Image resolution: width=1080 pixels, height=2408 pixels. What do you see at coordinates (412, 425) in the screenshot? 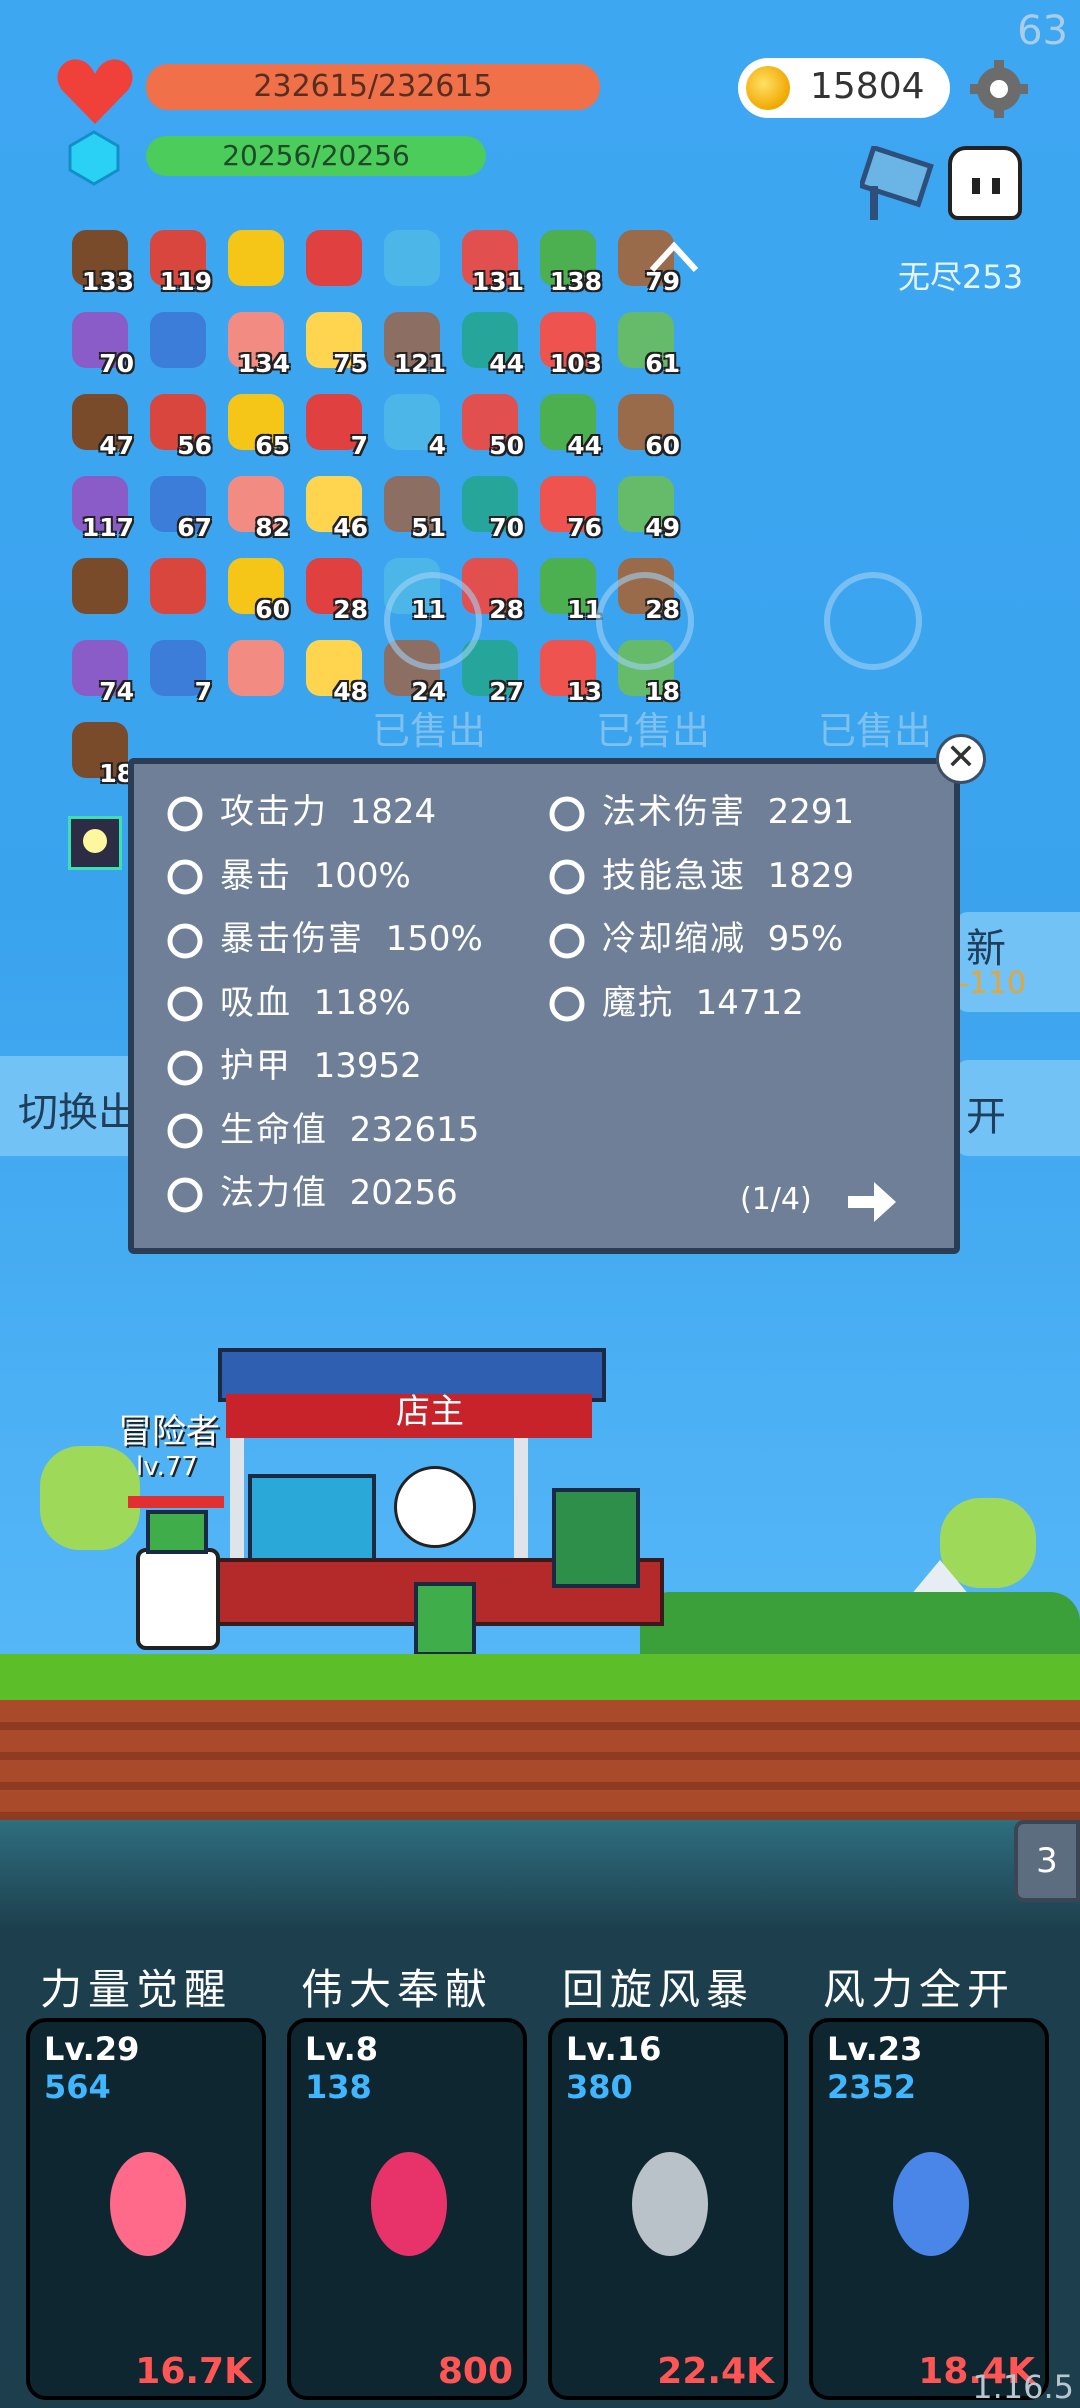
I see `item-slot: 4` at bounding box center [412, 425].